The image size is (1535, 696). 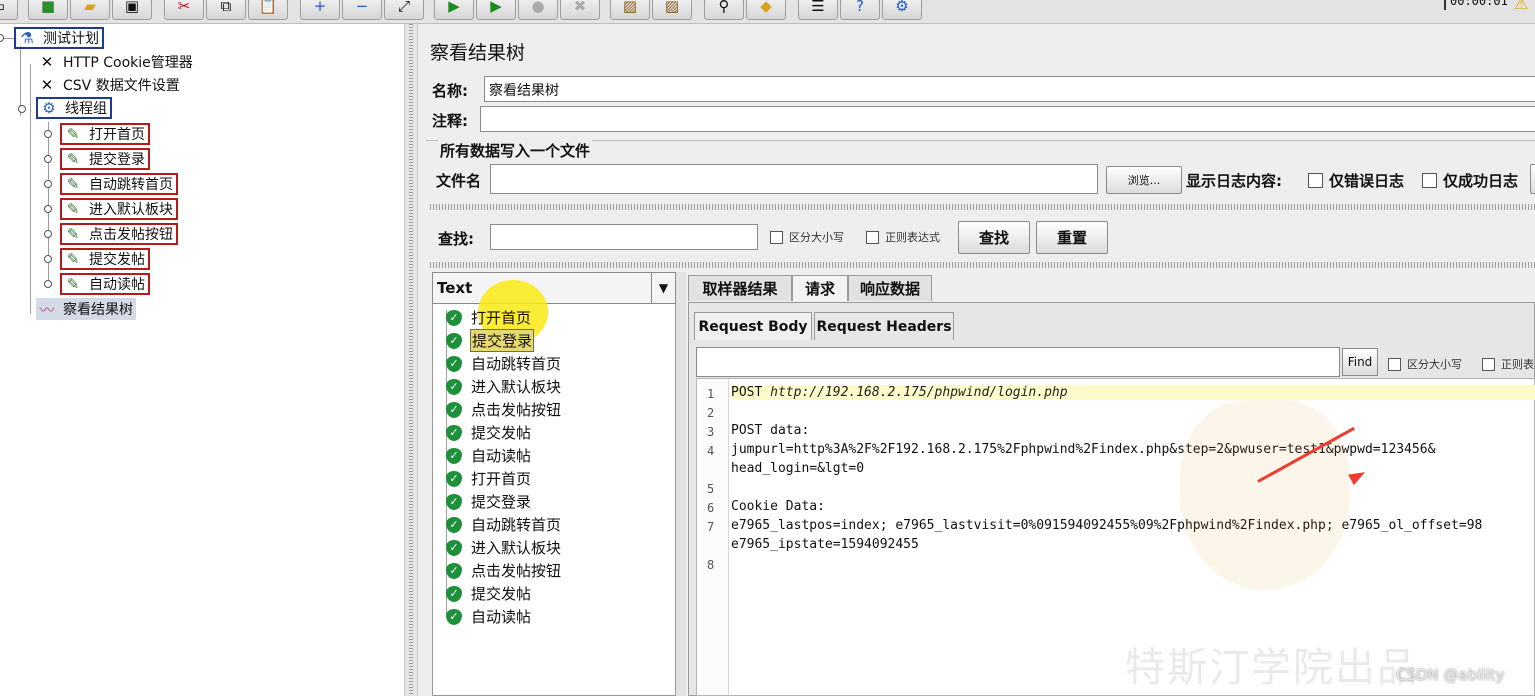 I want to click on tree-node-sampler: ✎ 自动读帖, so click(x=105, y=284).